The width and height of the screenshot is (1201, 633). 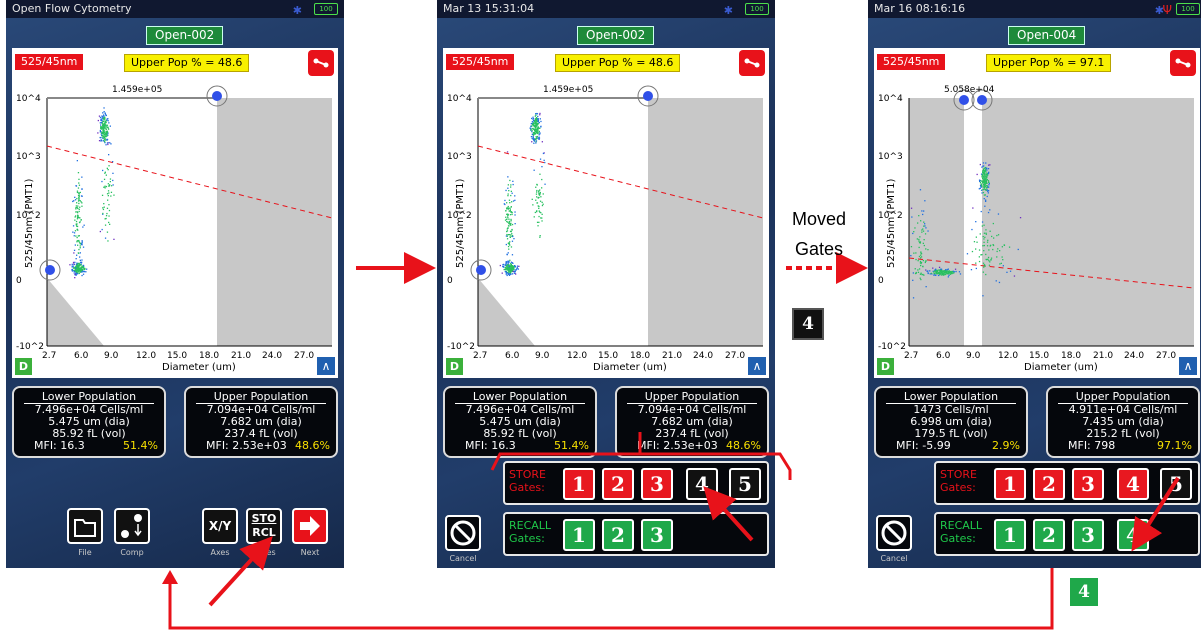 What do you see at coordinates (264, 526) in the screenshot?
I see `sto-rcl-button: STO RCL` at bounding box center [264, 526].